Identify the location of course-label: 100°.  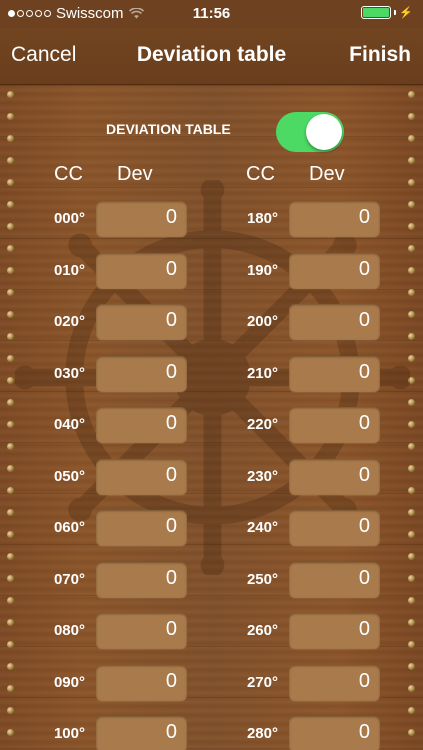
(69, 733).